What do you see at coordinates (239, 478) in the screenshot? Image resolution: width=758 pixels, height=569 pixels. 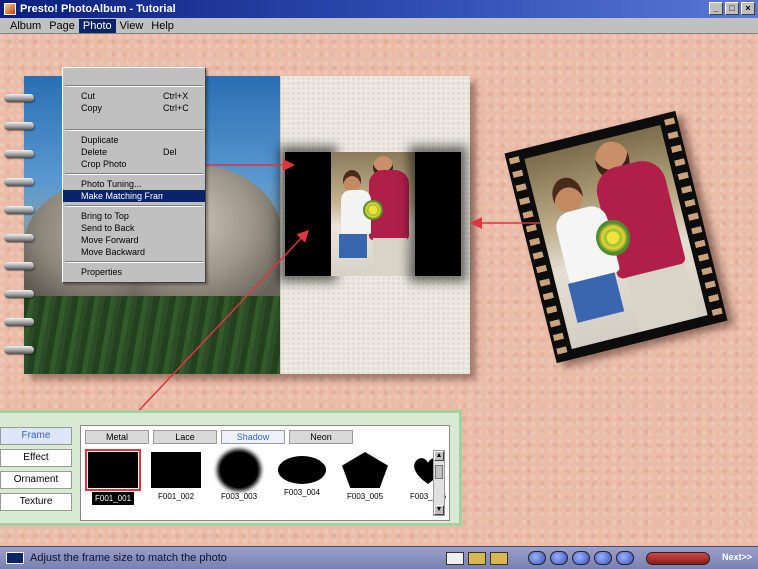 I see `frame-thumbnail: F003_003` at bounding box center [239, 478].